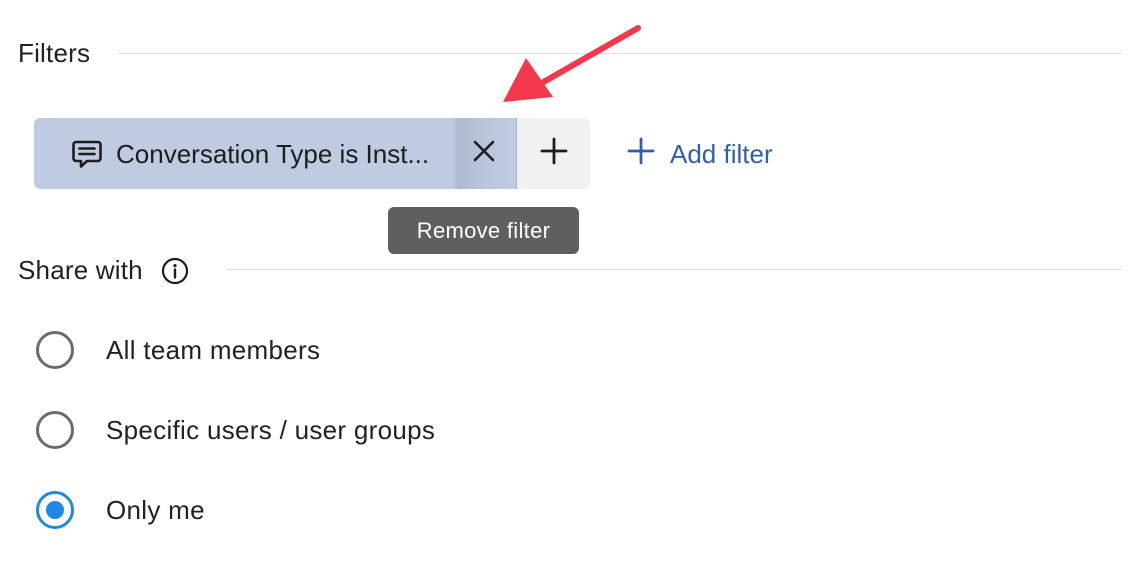  What do you see at coordinates (80, 270) in the screenshot?
I see `share-title: Share with` at bounding box center [80, 270].